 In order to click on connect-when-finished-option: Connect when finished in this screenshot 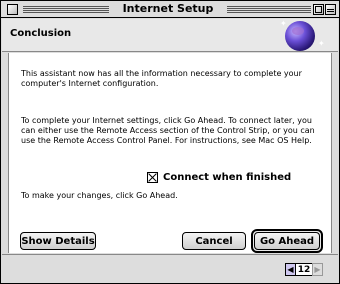, I will do `click(219, 177)`.